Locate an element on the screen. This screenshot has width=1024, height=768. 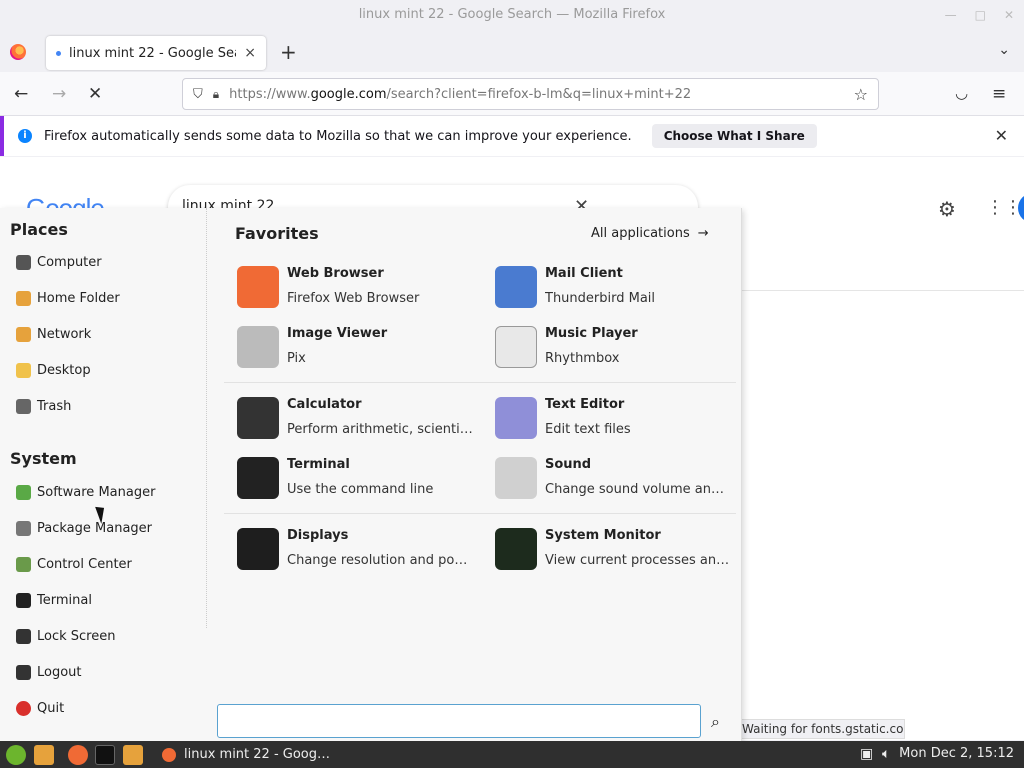
app-menu-button: ≡ is located at coordinates (999, 94).